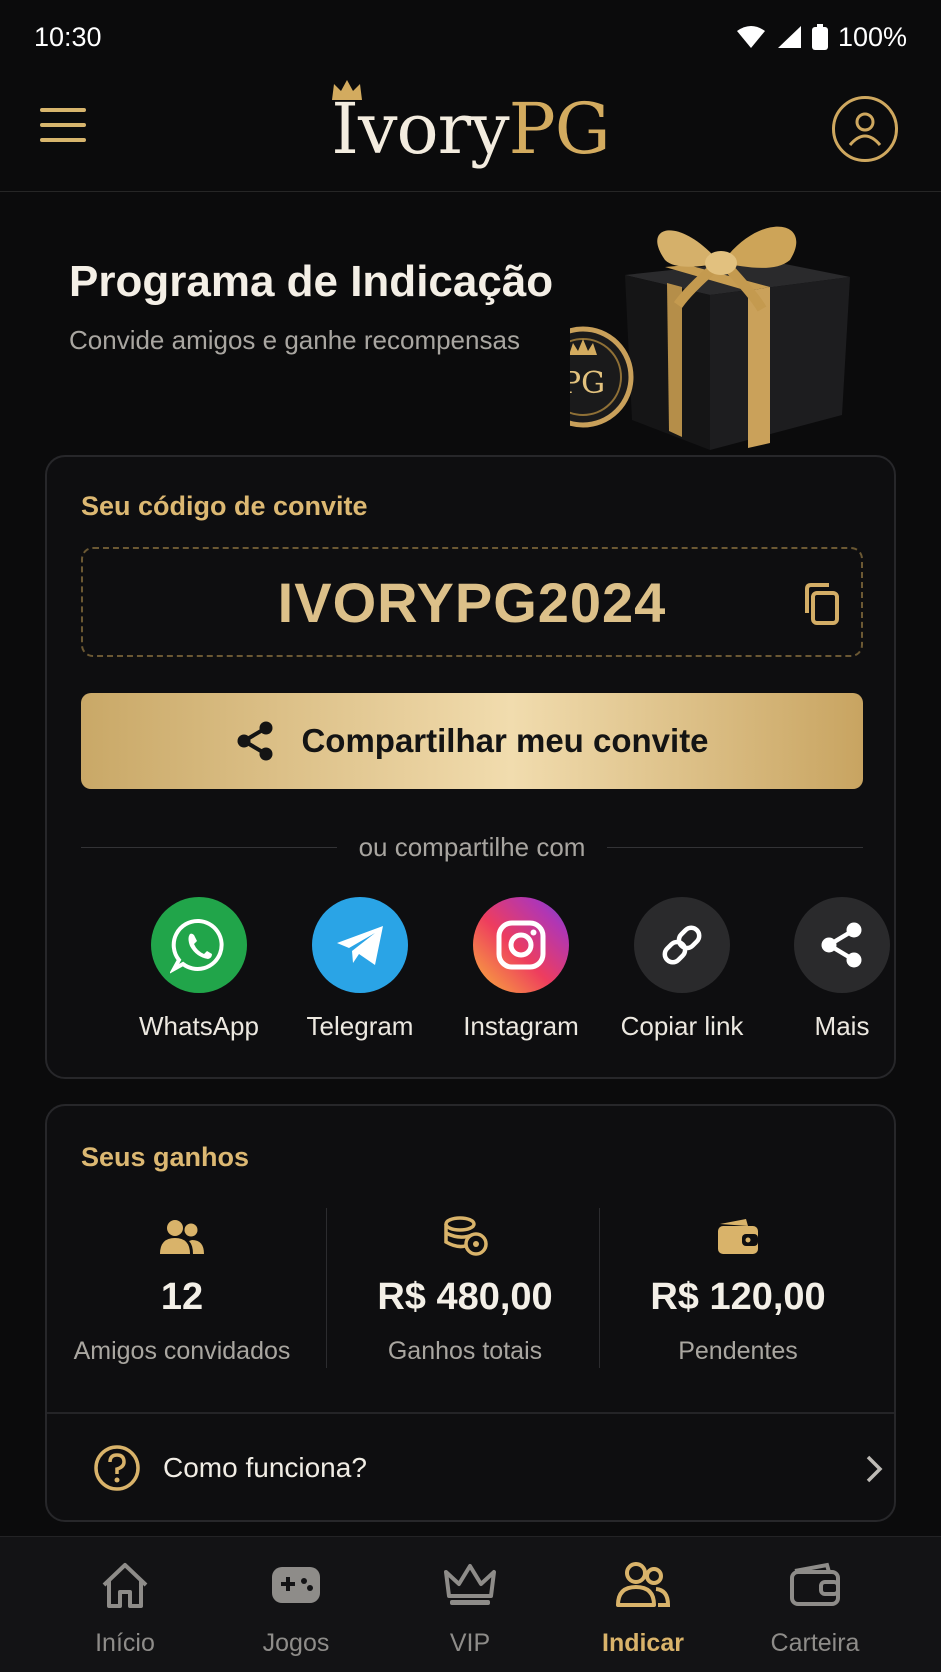 The image size is (941, 1672). What do you see at coordinates (296, 1585) in the screenshot?
I see `gamepad-icon` at bounding box center [296, 1585].